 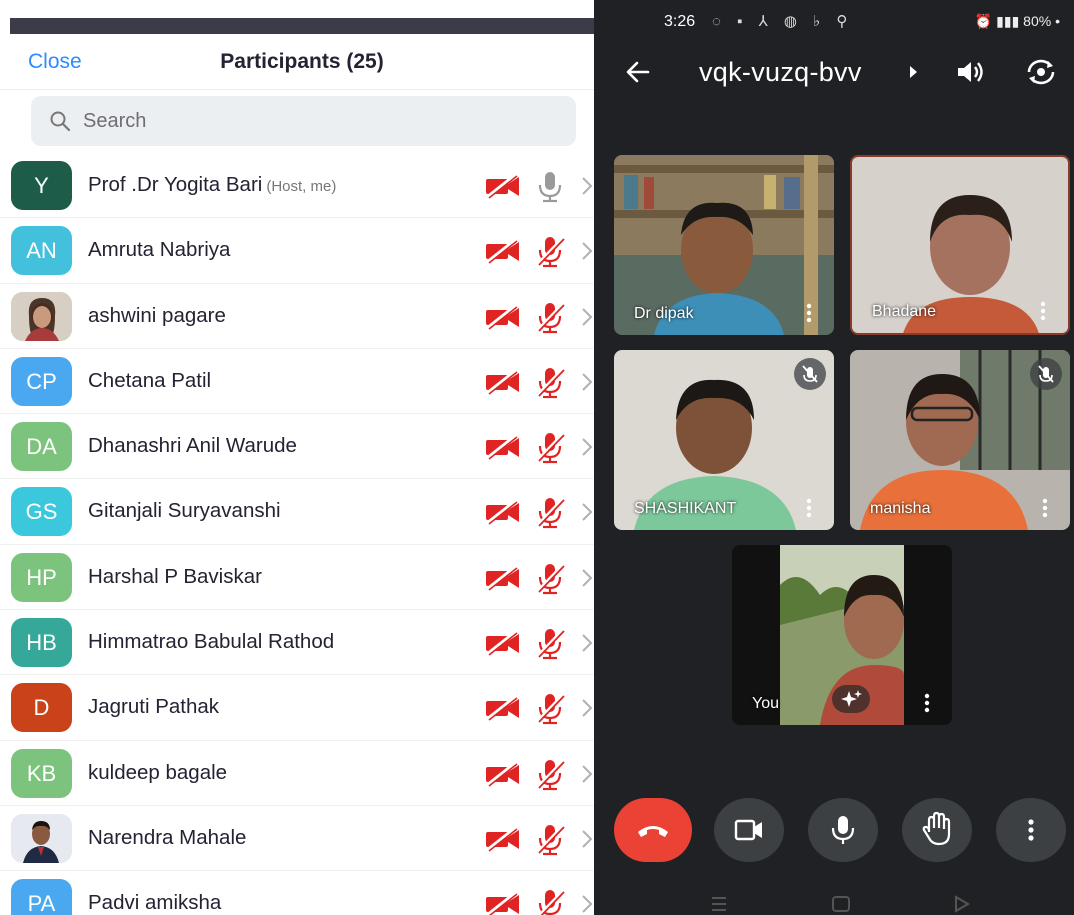 I want to click on mic-icon, so click(x=550, y=186).